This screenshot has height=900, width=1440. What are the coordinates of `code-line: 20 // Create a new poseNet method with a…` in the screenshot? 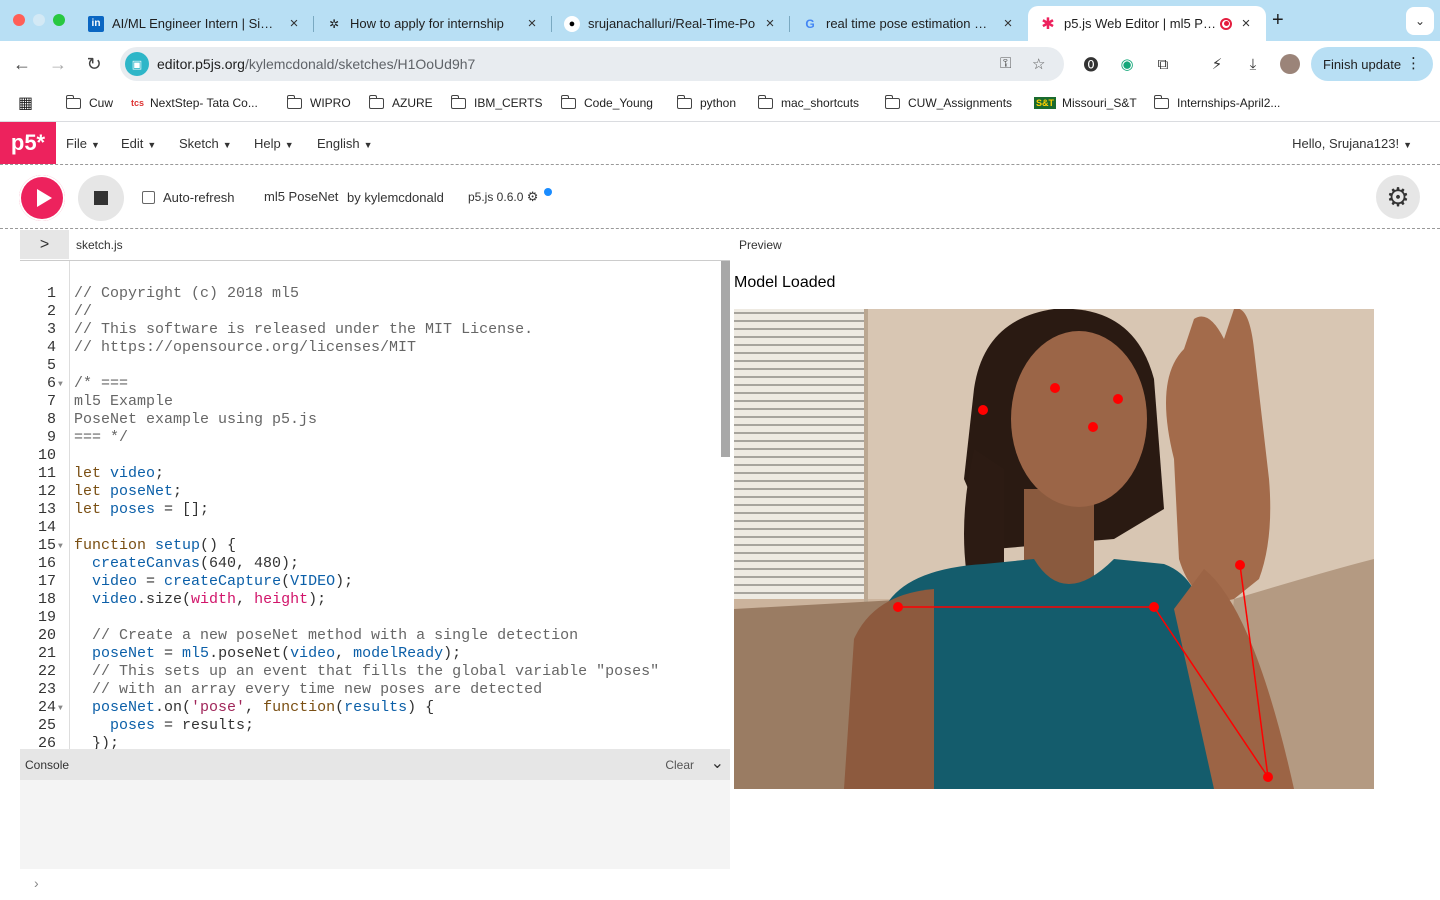 It's located at (370, 636).